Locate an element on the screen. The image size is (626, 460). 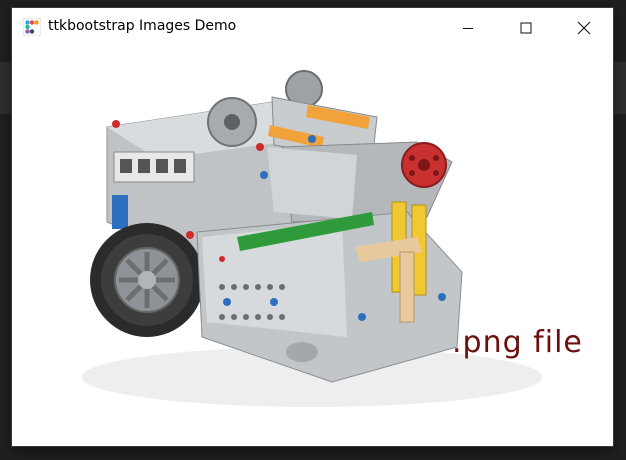
minimize-button is located at coordinates (468, 27).